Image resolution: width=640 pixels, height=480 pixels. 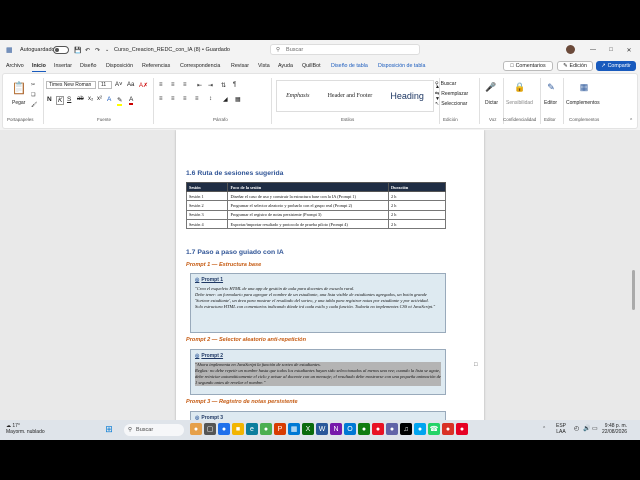 What do you see at coordinates (109, 99) in the screenshot?
I see `text-effects-icon: A` at bounding box center [109, 99].